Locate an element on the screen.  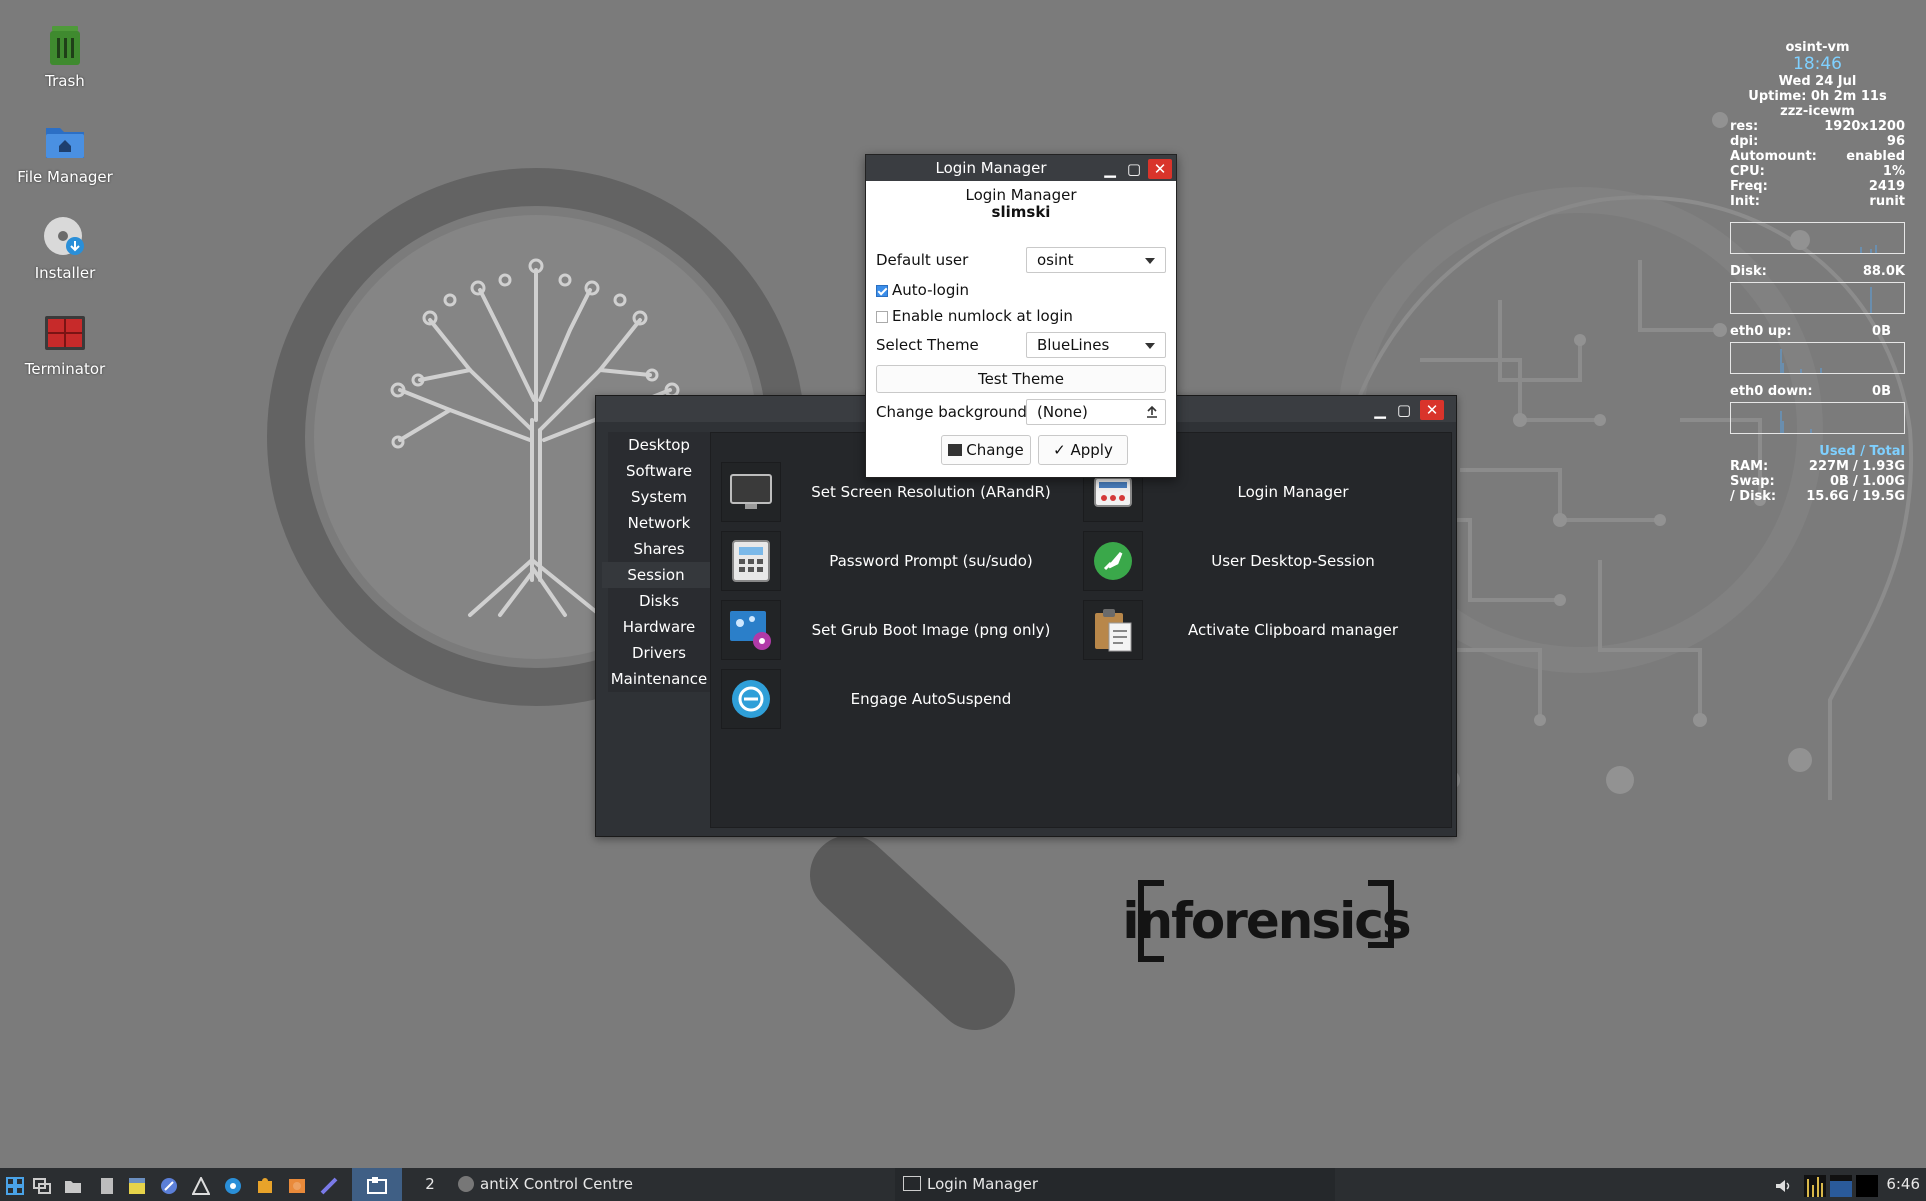
item-autosuspend: Engage AutoSuspend is located at coordinates (901, 699).